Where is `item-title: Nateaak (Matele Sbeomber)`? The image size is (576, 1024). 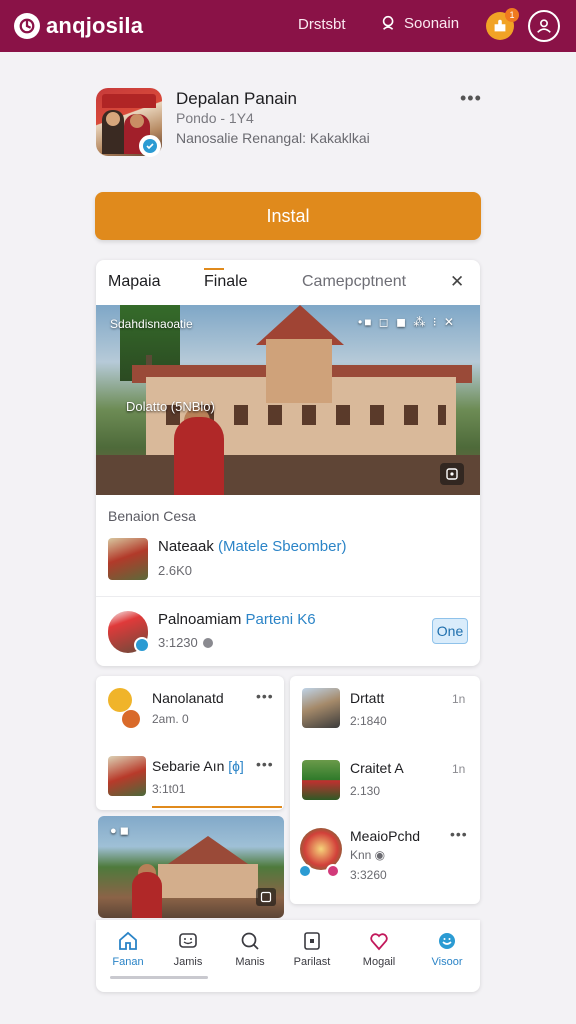
item-title: Nateaak (Matele Sbeomber) is located at coordinates (252, 546).